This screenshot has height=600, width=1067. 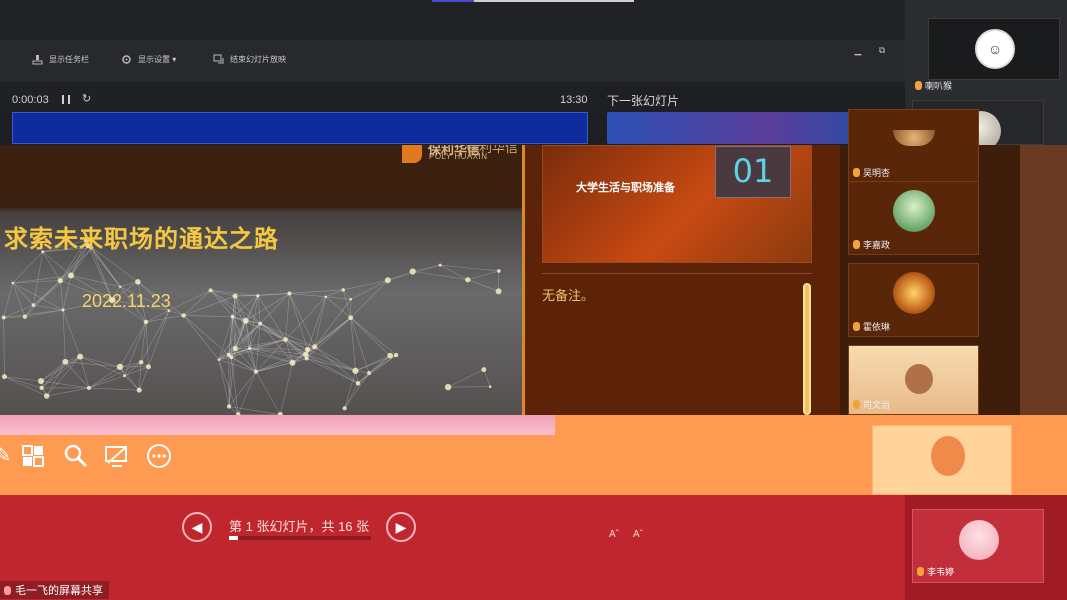 I want to click on slide-progress-fill, so click(x=233, y=538).